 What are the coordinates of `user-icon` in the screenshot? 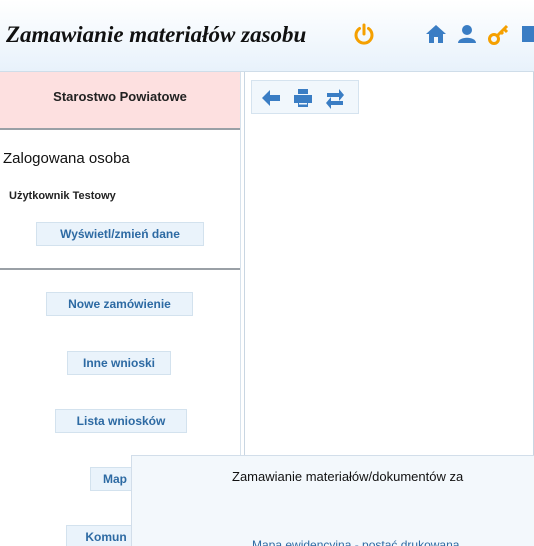 It's located at (467, 34).